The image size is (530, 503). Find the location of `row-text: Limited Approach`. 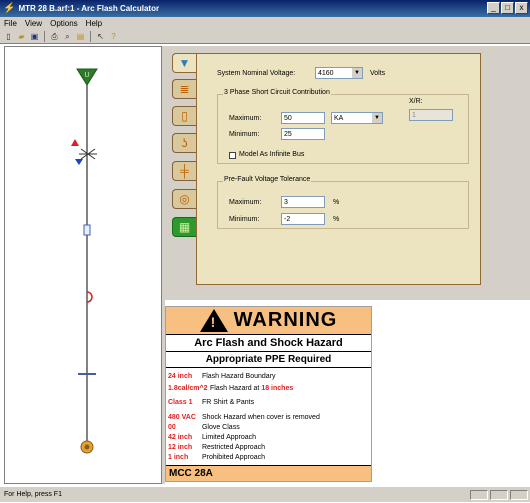

row-text: Limited Approach is located at coordinates (229, 437).